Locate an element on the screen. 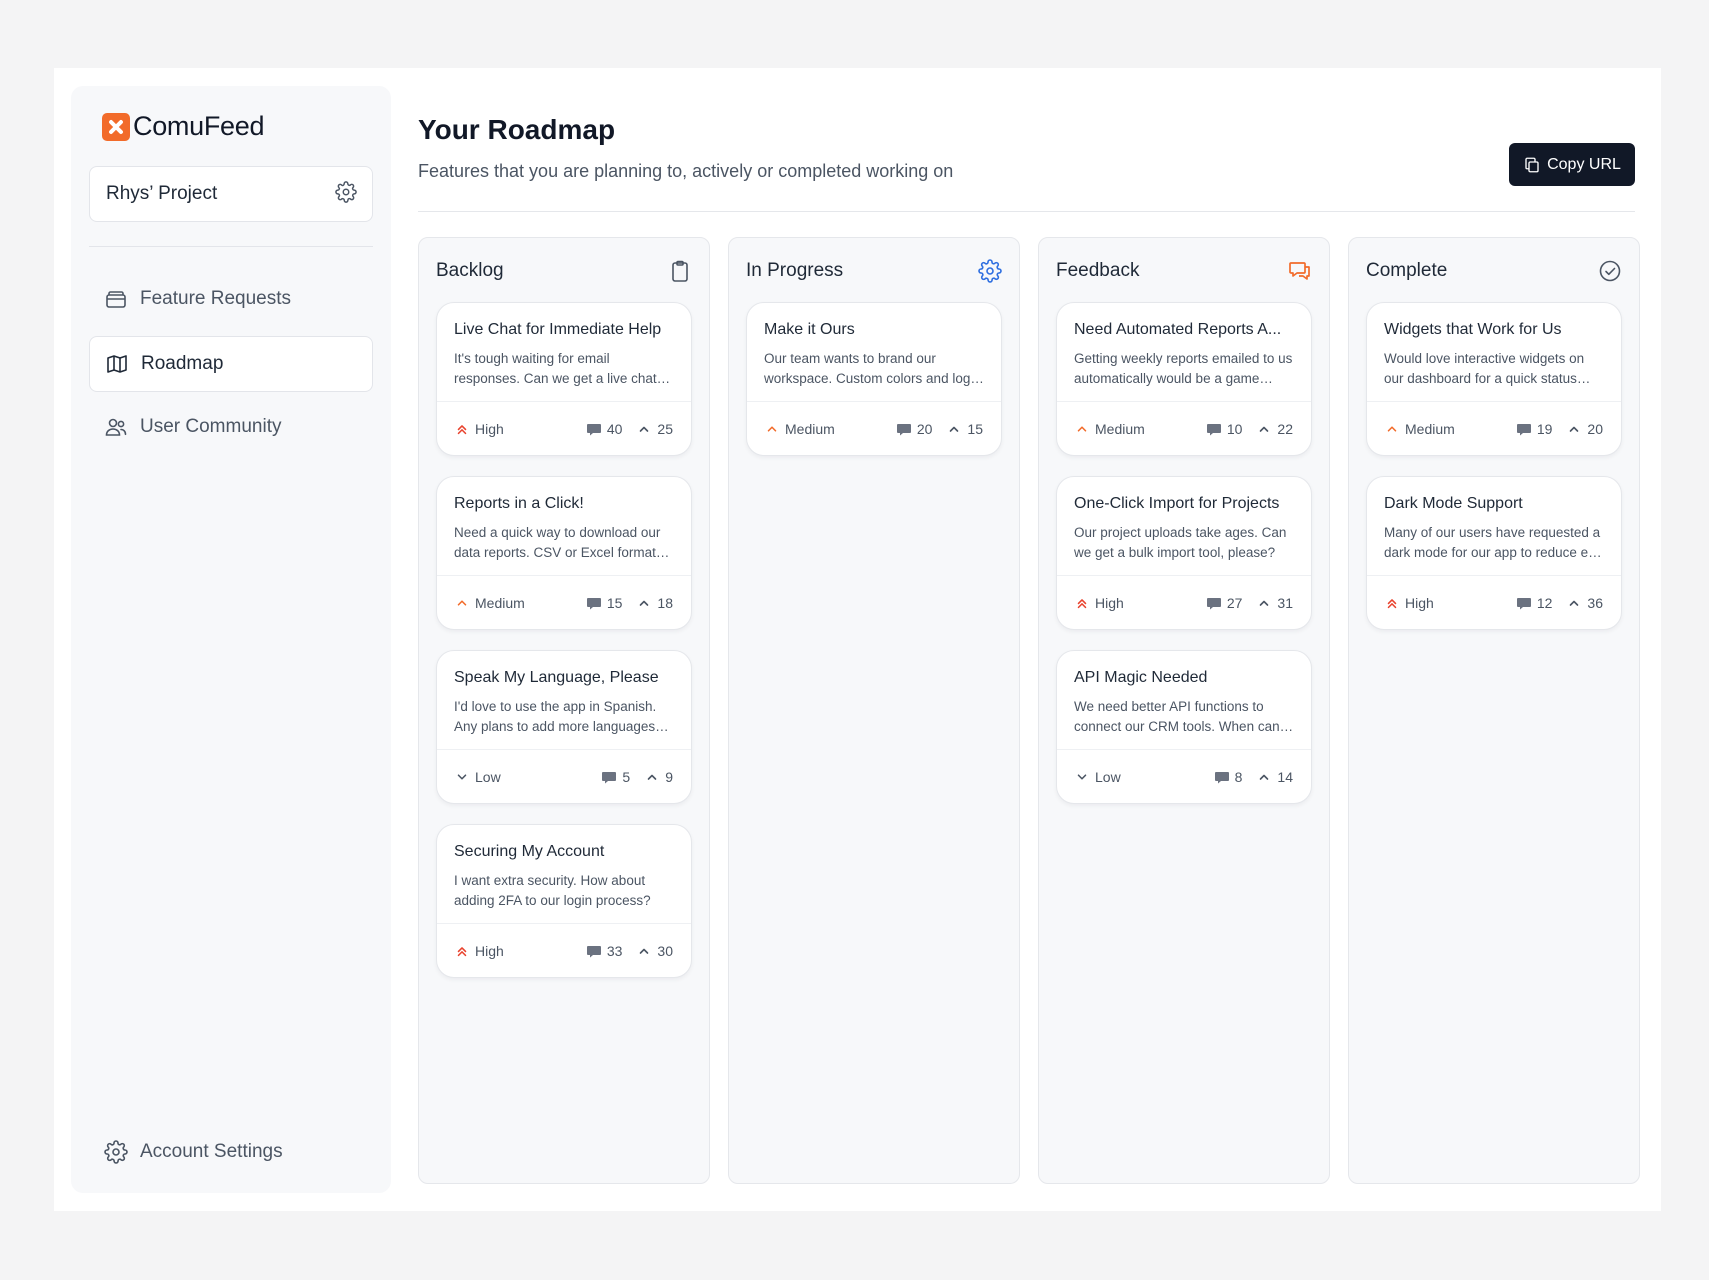 The height and width of the screenshot is (1280, 1709). comment-count: 8 is located at coordinates (1228, 776).